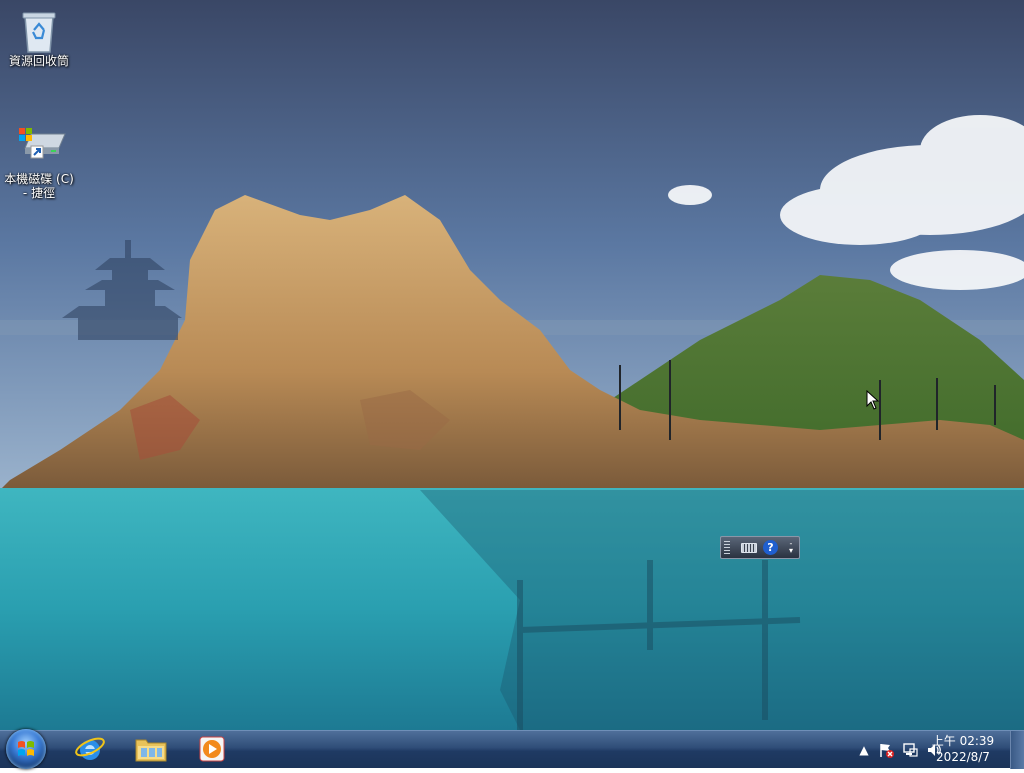  I want to click on clock-time: 上午 02:39, so click(963, 741).